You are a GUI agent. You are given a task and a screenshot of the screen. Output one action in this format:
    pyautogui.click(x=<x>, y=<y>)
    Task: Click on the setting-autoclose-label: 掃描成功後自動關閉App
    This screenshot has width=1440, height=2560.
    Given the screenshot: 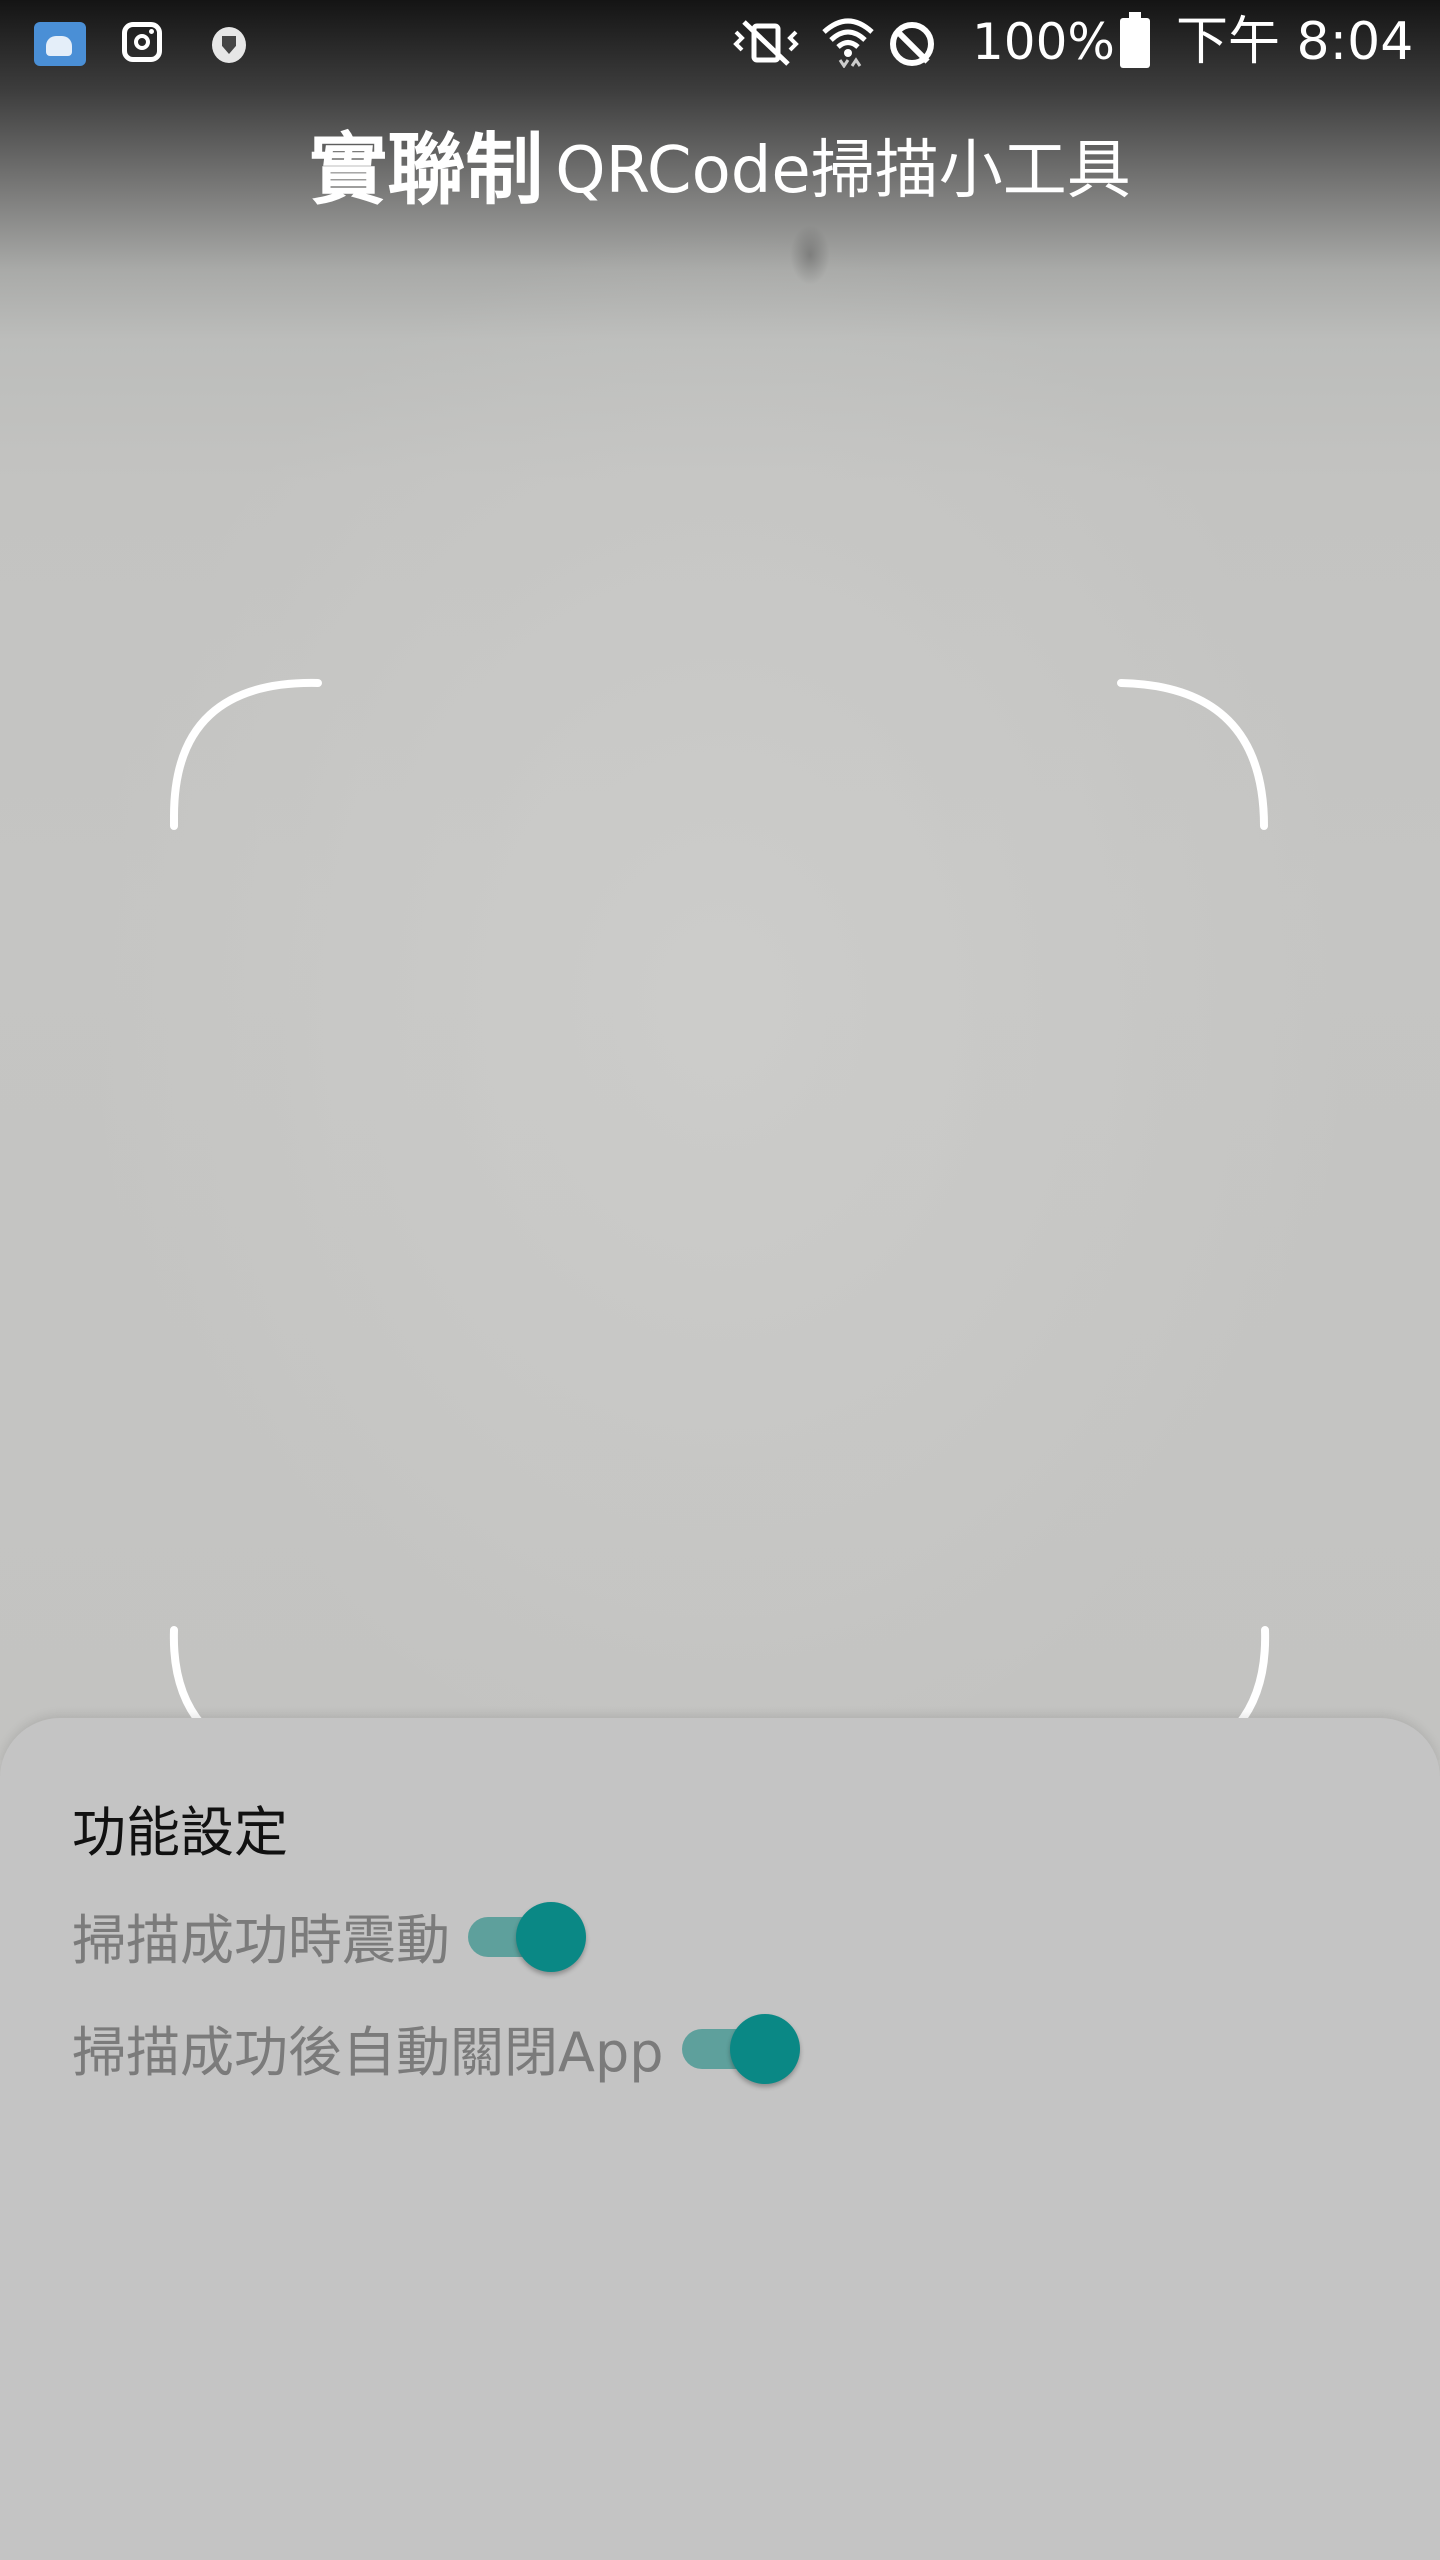 What is the action you would take?
    pyautogui.click(x=368, y=2052)
    